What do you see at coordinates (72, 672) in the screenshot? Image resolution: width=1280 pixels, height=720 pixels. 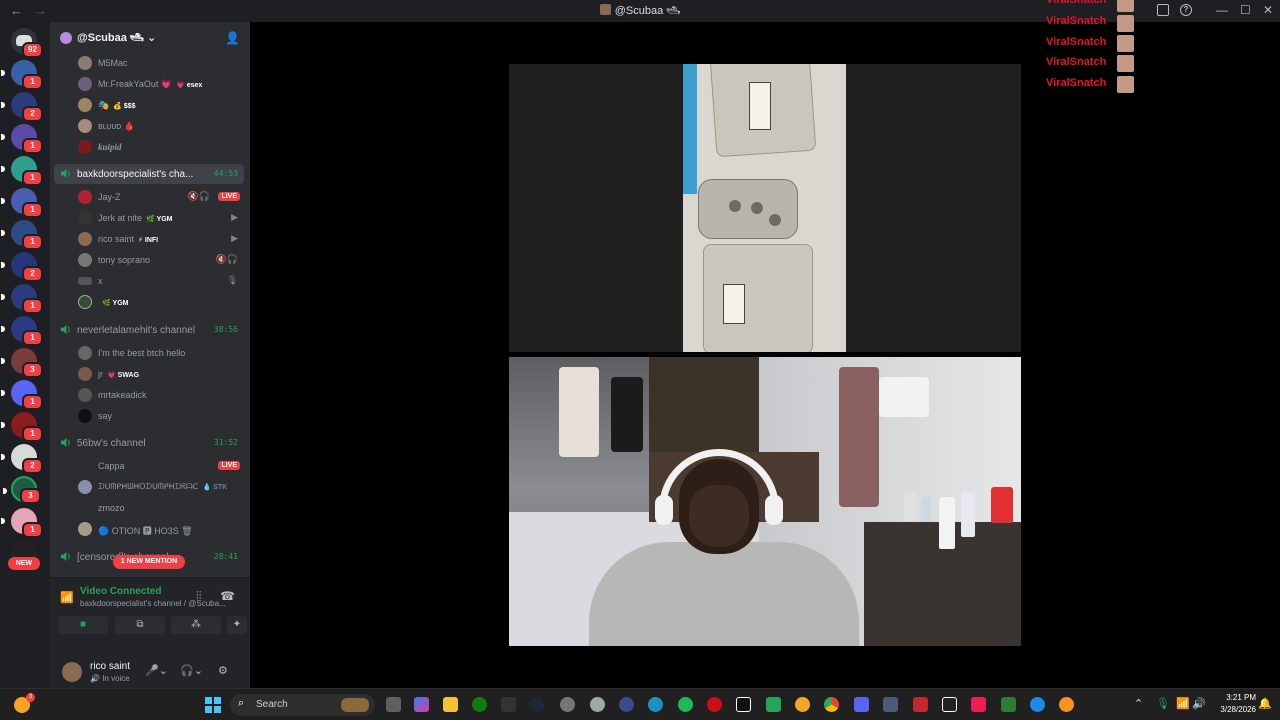 I see `avatar` at bounding box center [72, 672].